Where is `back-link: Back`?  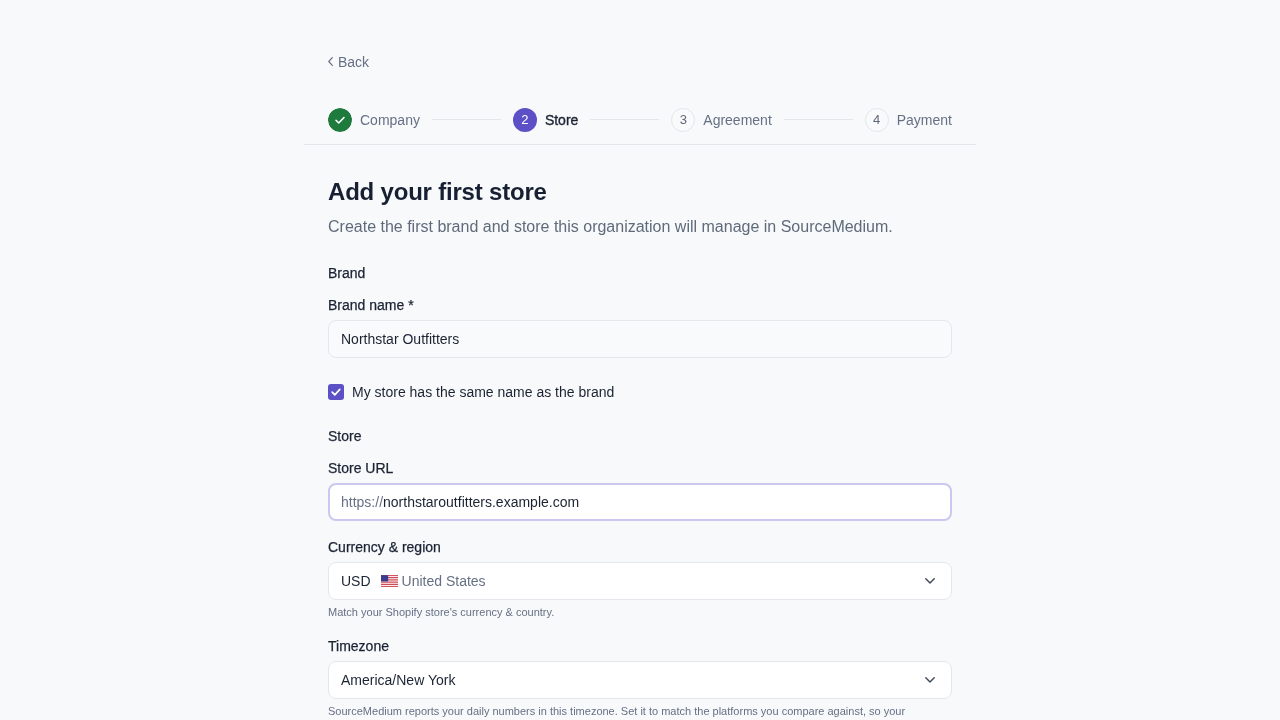
back-link: Back is located at coordinates (349, 61).